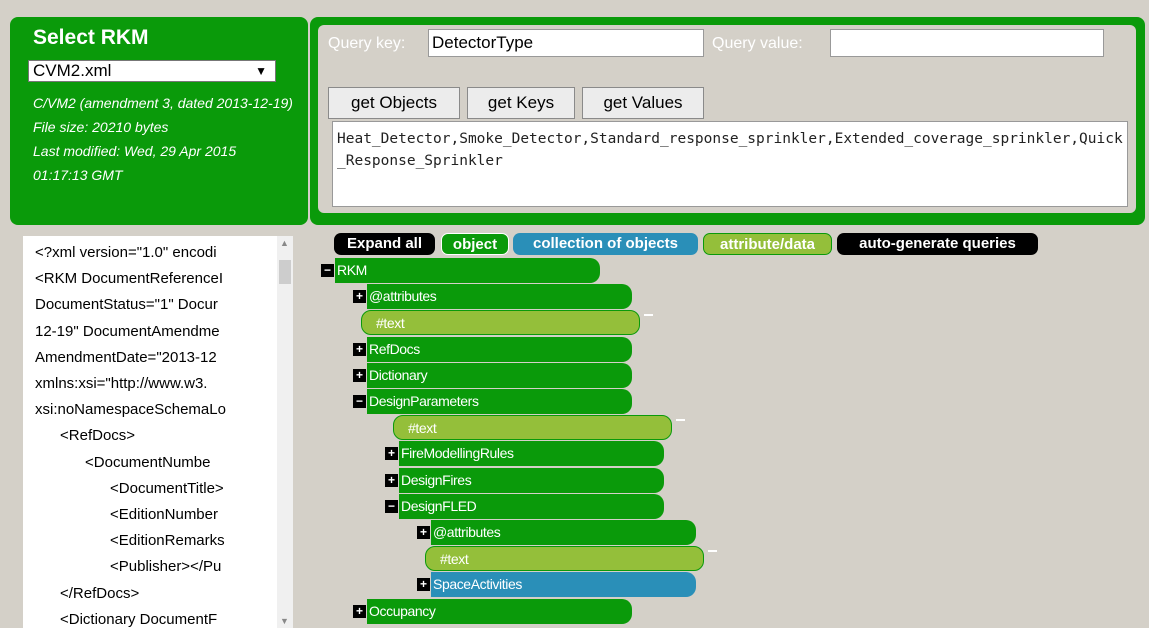 This screenshot has height=628, width=1149. Describe the element at coordinates (101, 127) in the screenshot. I see `rkm-file-size: File size: 20210 bytes` at that location.